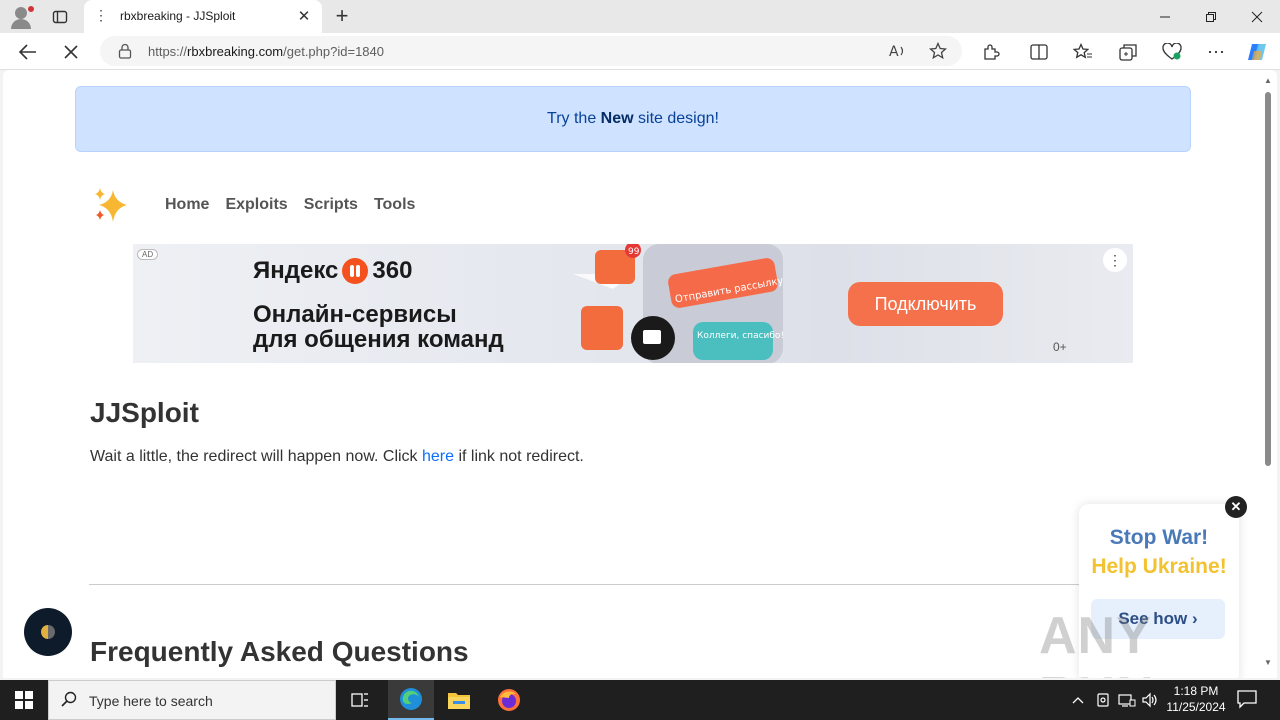  I want to click on help-ukraine-text: Help Ukraine!, so click(1159, 566).